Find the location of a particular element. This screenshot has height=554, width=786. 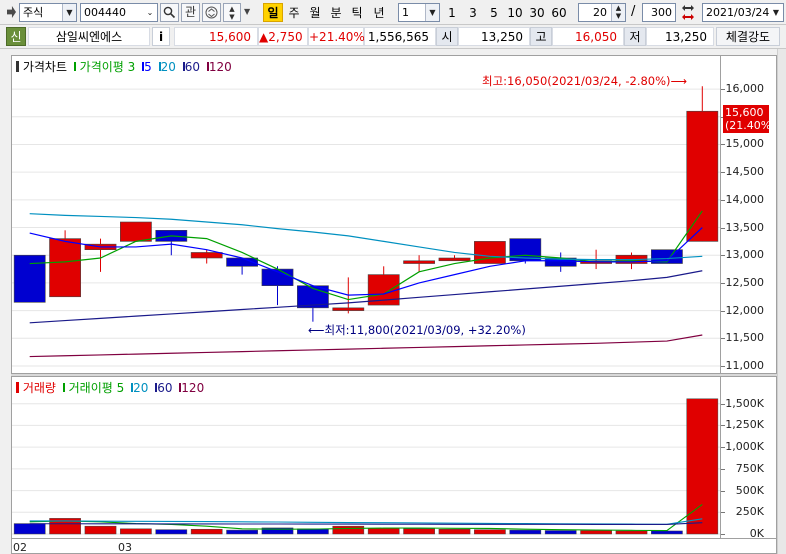

volume-y-tick: 1,000K is located at coordinates (744, 447).